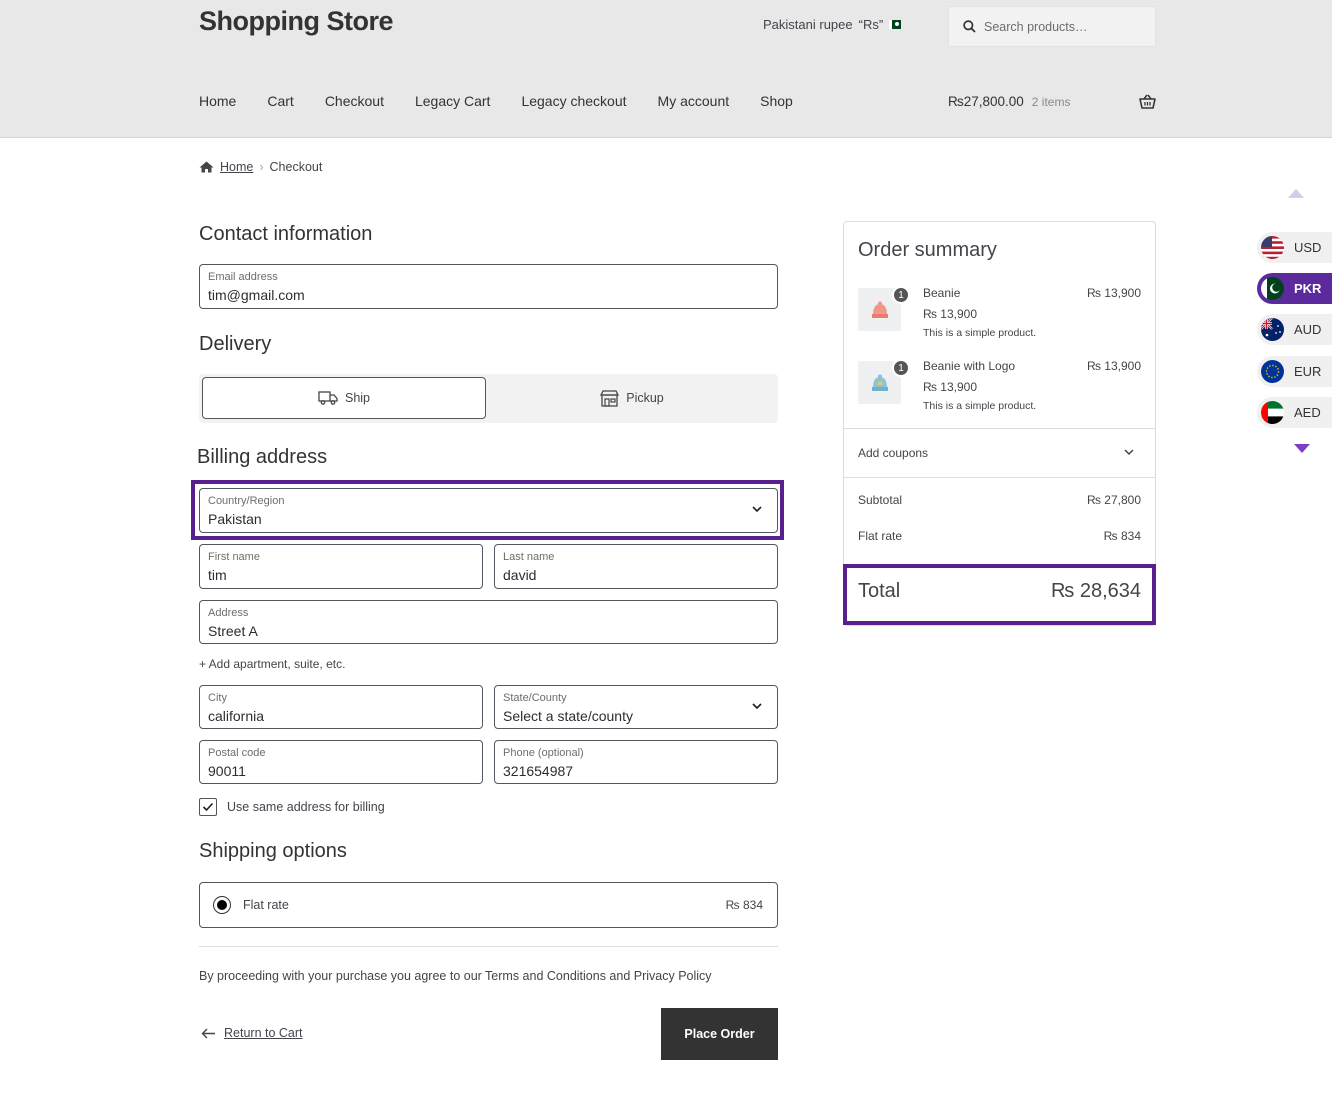 The width and height of the screenshot is (1332, 1095). I want to click on subtotal-row: Subtotal ₨ 27,800, so click(999, 500).